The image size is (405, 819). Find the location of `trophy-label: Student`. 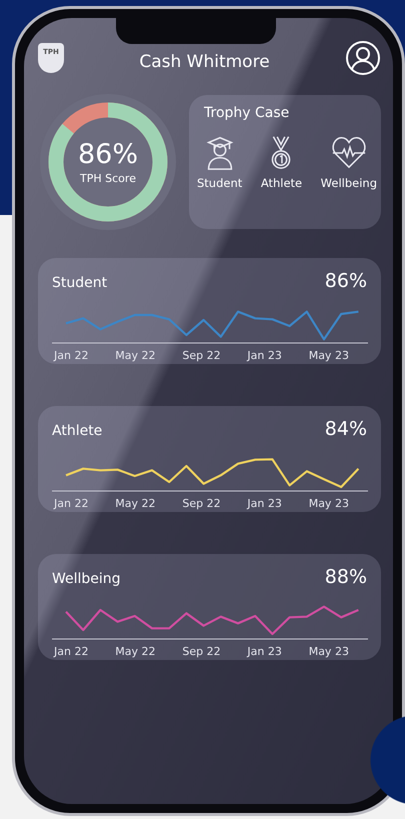

trophy-label: Student is located at coordinates (219, 183).